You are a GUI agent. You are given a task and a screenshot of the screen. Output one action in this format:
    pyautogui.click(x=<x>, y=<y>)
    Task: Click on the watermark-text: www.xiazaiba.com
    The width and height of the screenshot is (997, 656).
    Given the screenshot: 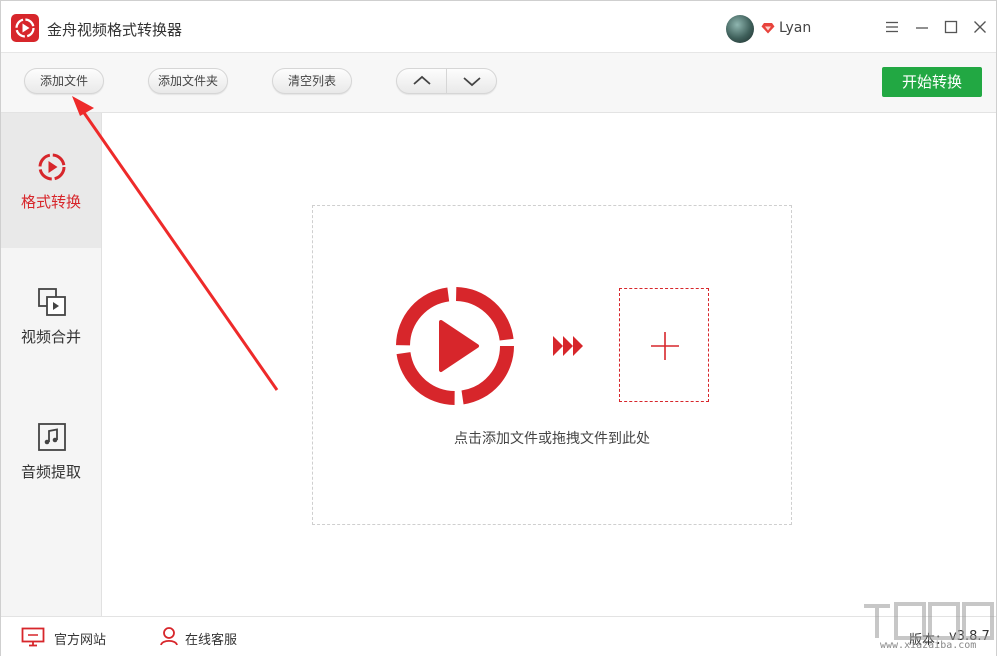 What is the action you would take?
    pyautogui.click(x=928, y=645)
    